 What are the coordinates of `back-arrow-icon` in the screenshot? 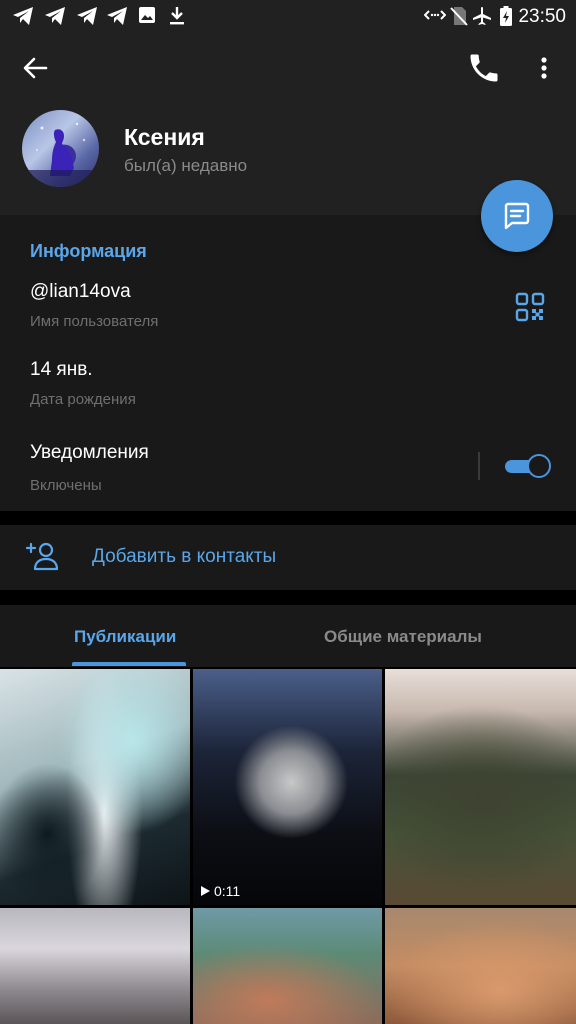 It's located at (35, 68).